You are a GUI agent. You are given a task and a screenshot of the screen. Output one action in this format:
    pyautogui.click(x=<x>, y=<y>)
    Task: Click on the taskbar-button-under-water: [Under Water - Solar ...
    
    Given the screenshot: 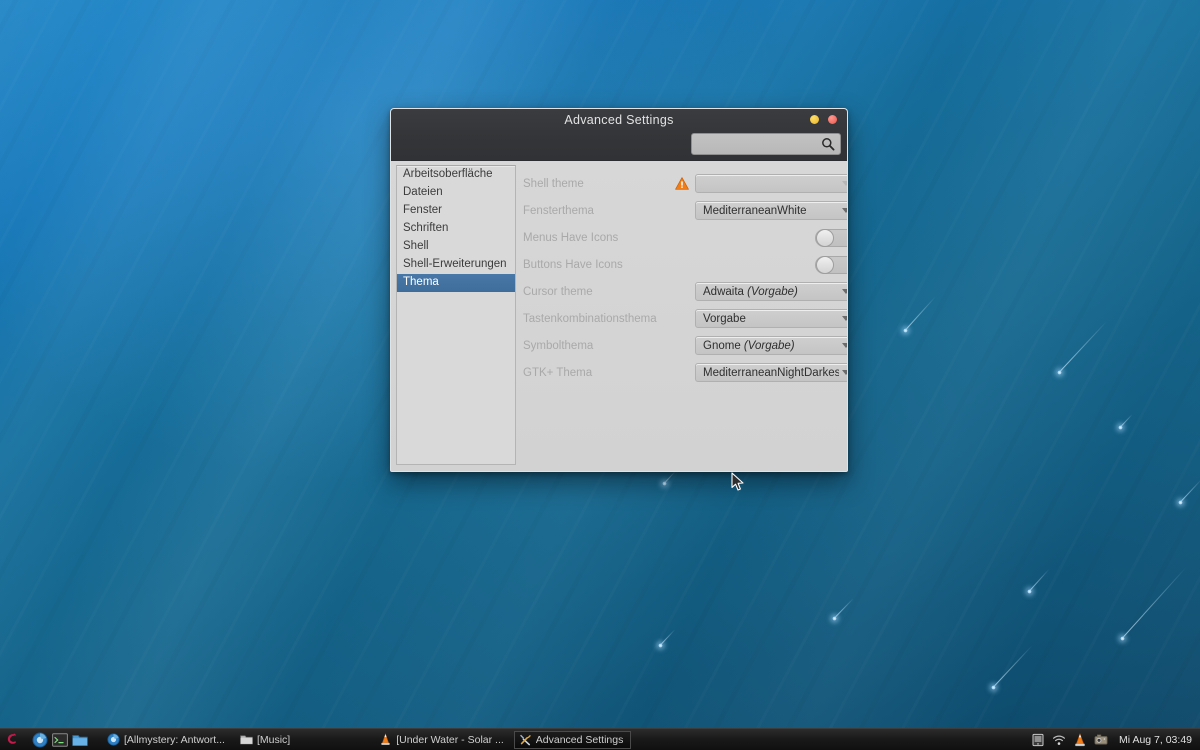 What is the action you would take?
    pyautogui.click(x=443, y=740)
    